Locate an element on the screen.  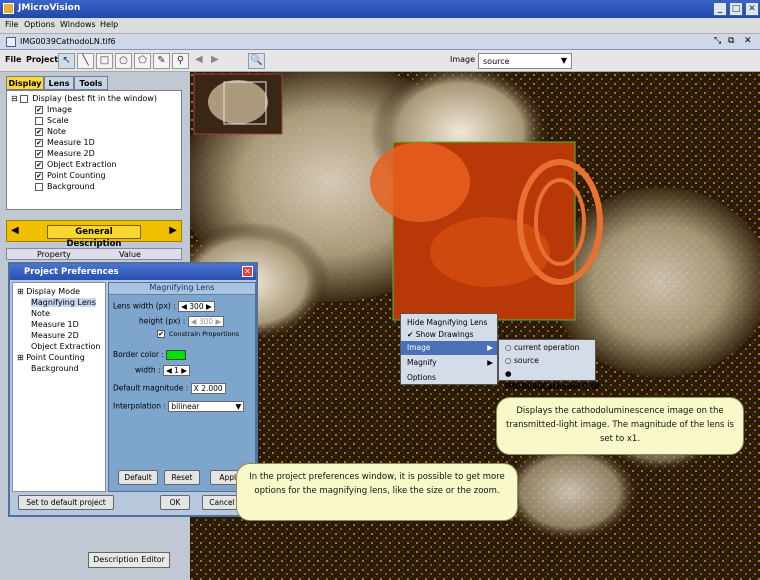
tab-lens: Lens is located at coordinates (59, 83).